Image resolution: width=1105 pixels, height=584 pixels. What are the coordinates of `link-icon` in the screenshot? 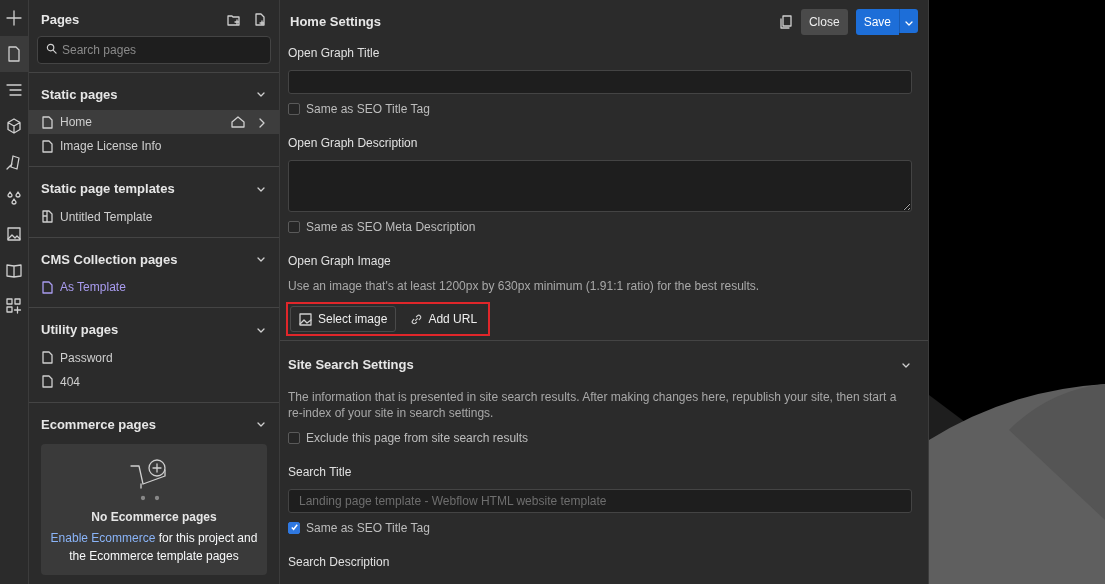 It's located at (417, 319).